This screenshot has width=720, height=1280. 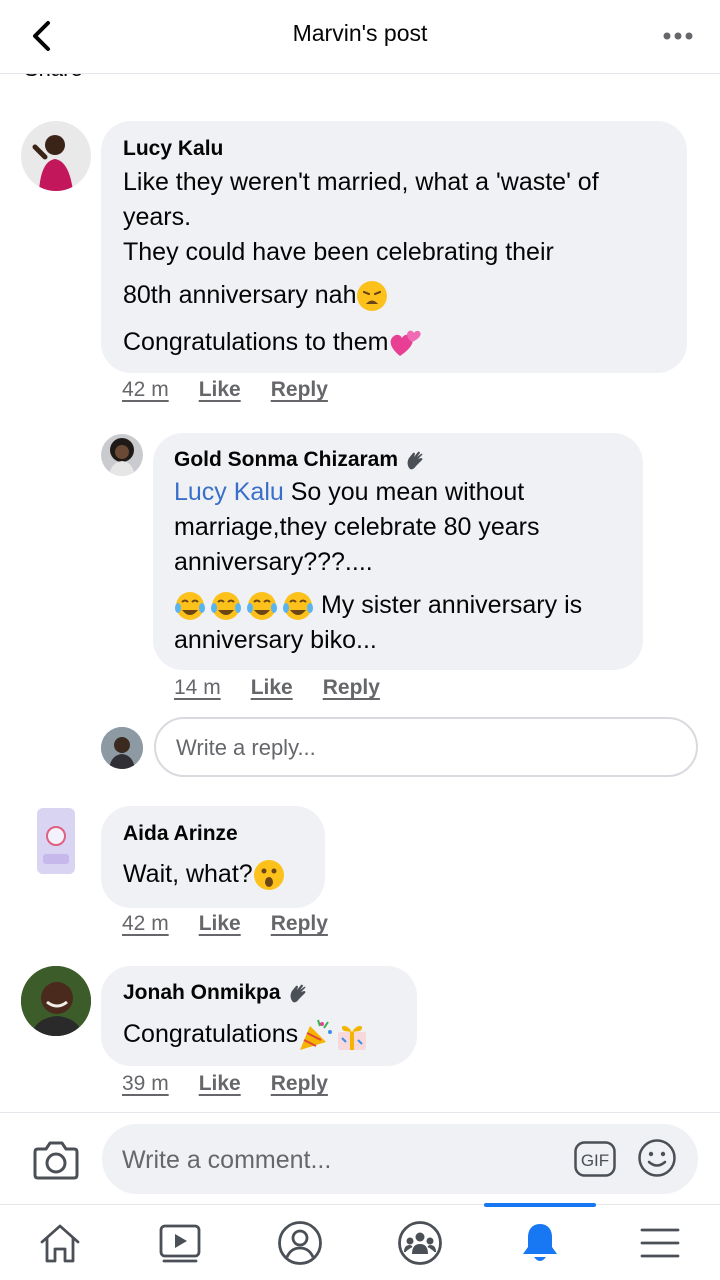 I want to click on comment-text: Wait, what?, so click(x=204, y=874).